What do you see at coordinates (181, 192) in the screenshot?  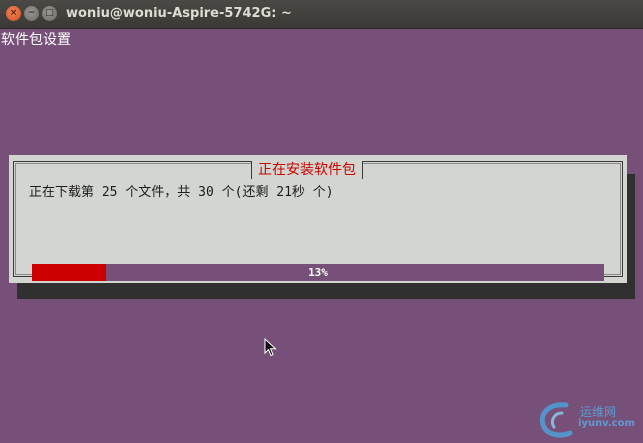 I see `download-status-text: 正在下载第 25 个文件，共 30 个(还剩 21秒 个)` at bounding box center [181, 192].